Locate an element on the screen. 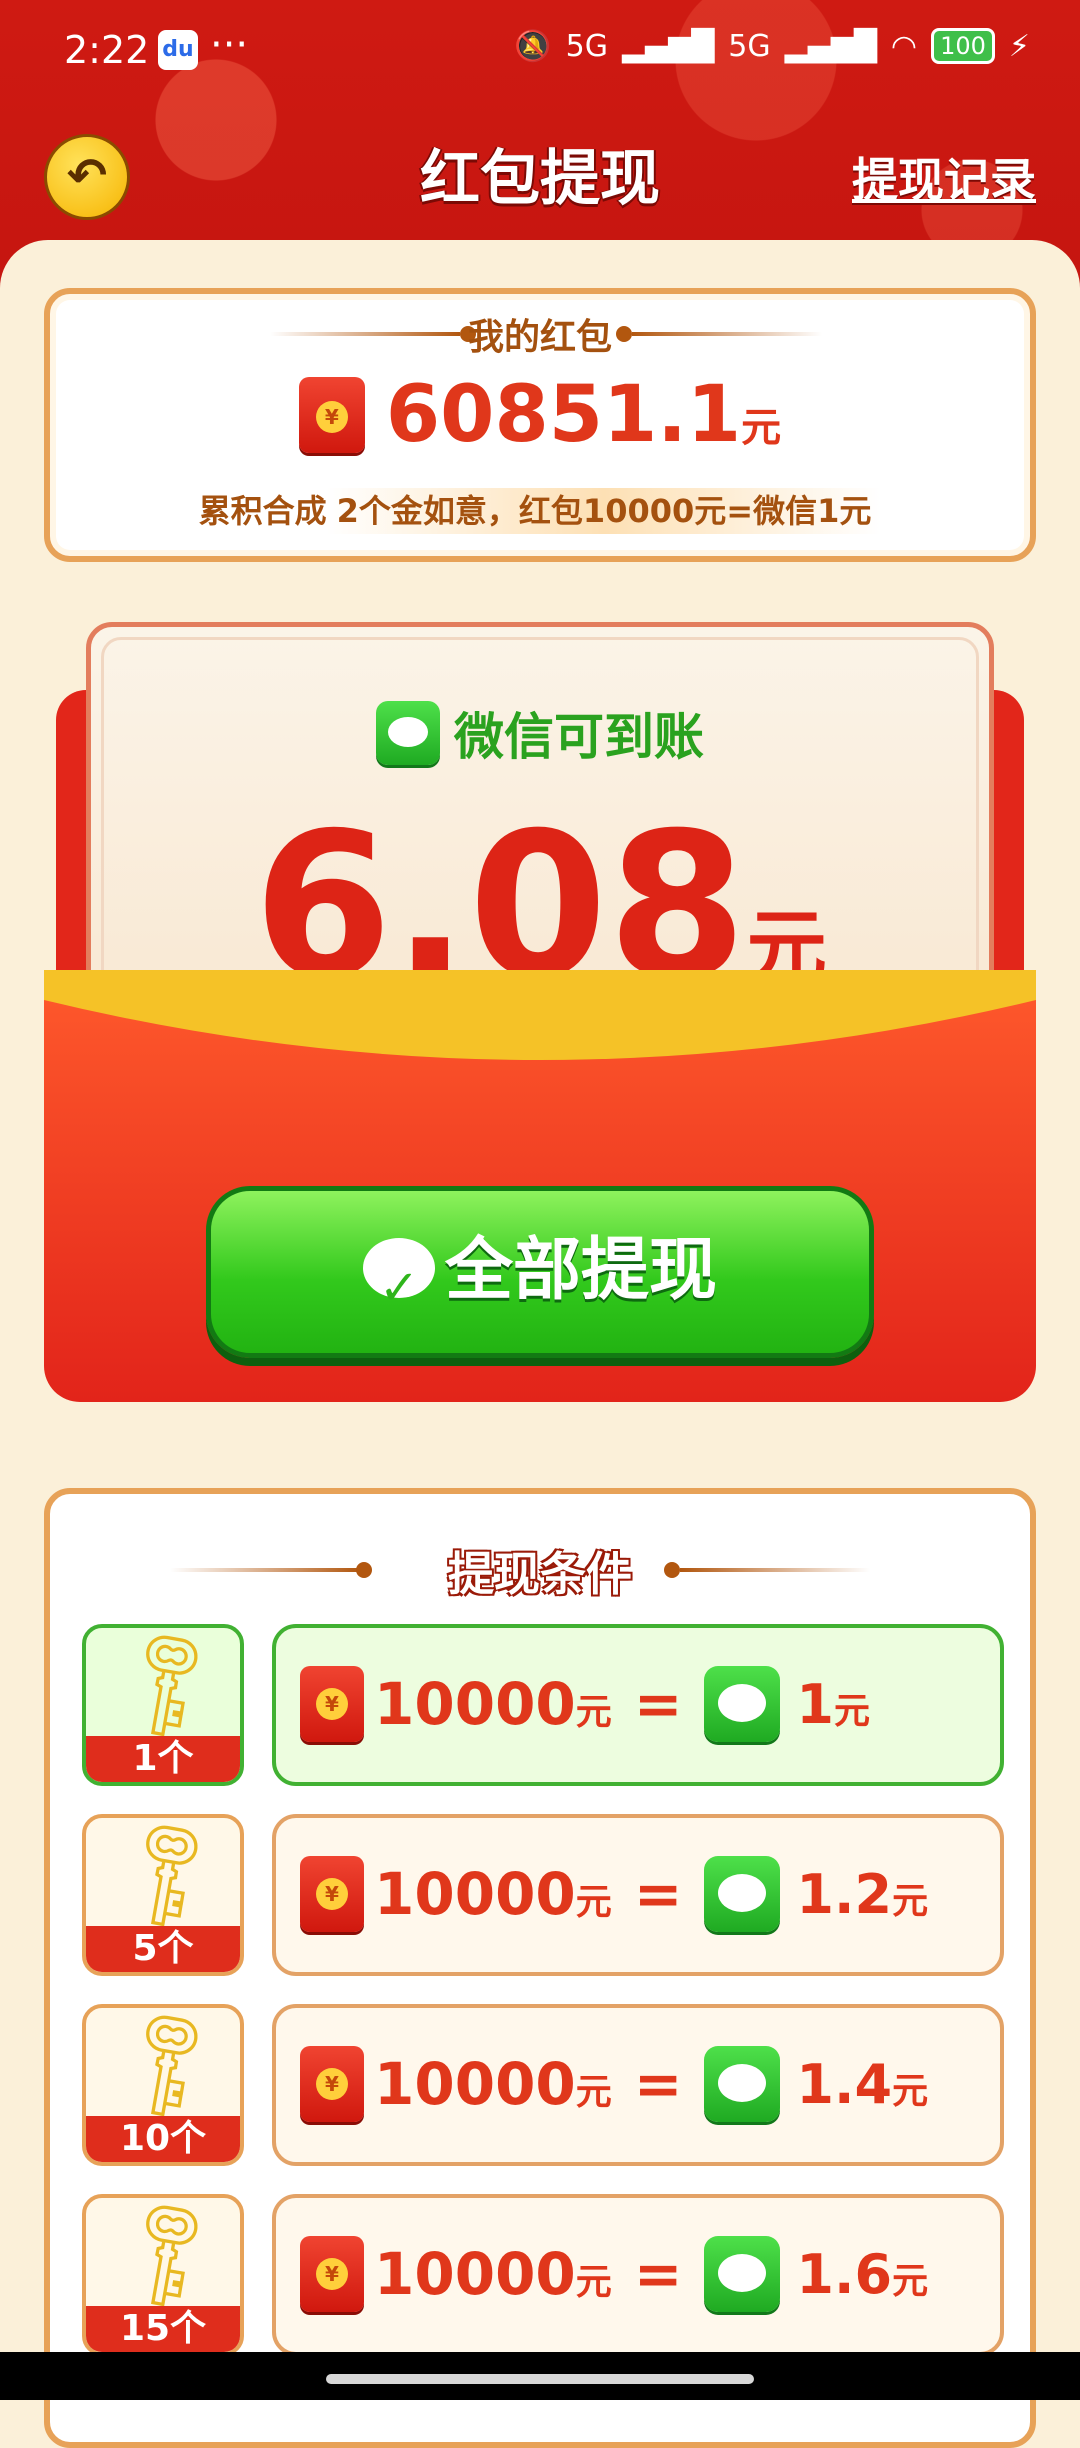  signal-5g-1: 5G is located at coordinates (586, 46).